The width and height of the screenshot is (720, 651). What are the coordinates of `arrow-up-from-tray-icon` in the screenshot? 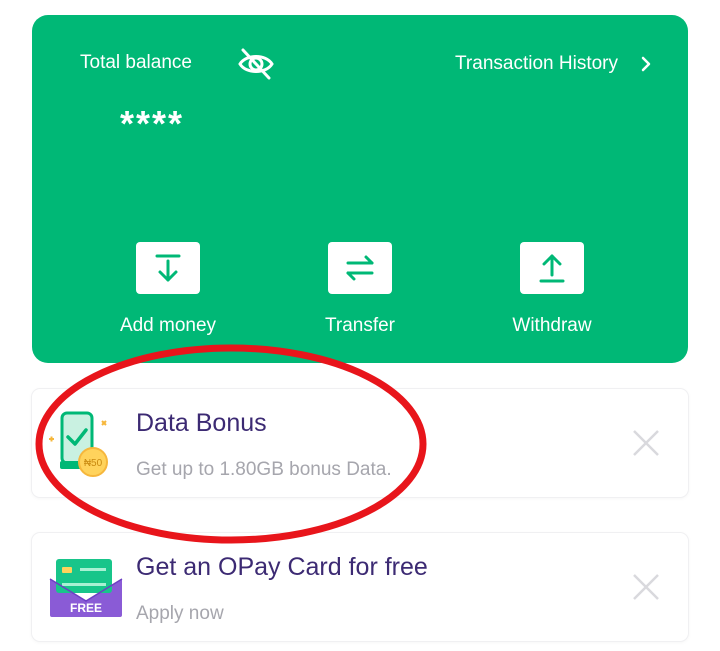 It's located at (552, 268).